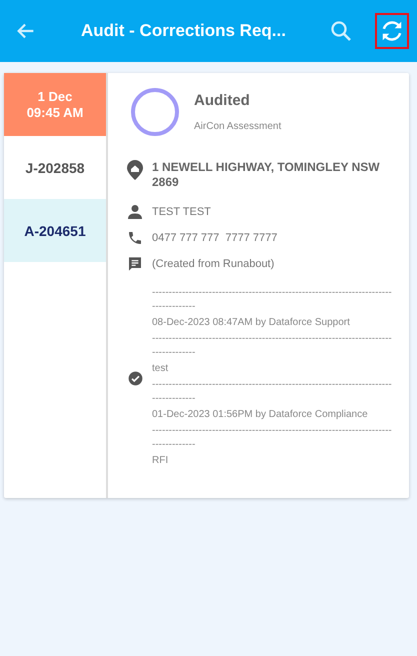 This screenshot has height=656, width=417. What do you see at coordinates (266, 174) in the screenshot?
I see `address-text: 1 NEWELL HIGHWAY, TOMINGLEY NSW 2869` at bounding box center [266, 174].